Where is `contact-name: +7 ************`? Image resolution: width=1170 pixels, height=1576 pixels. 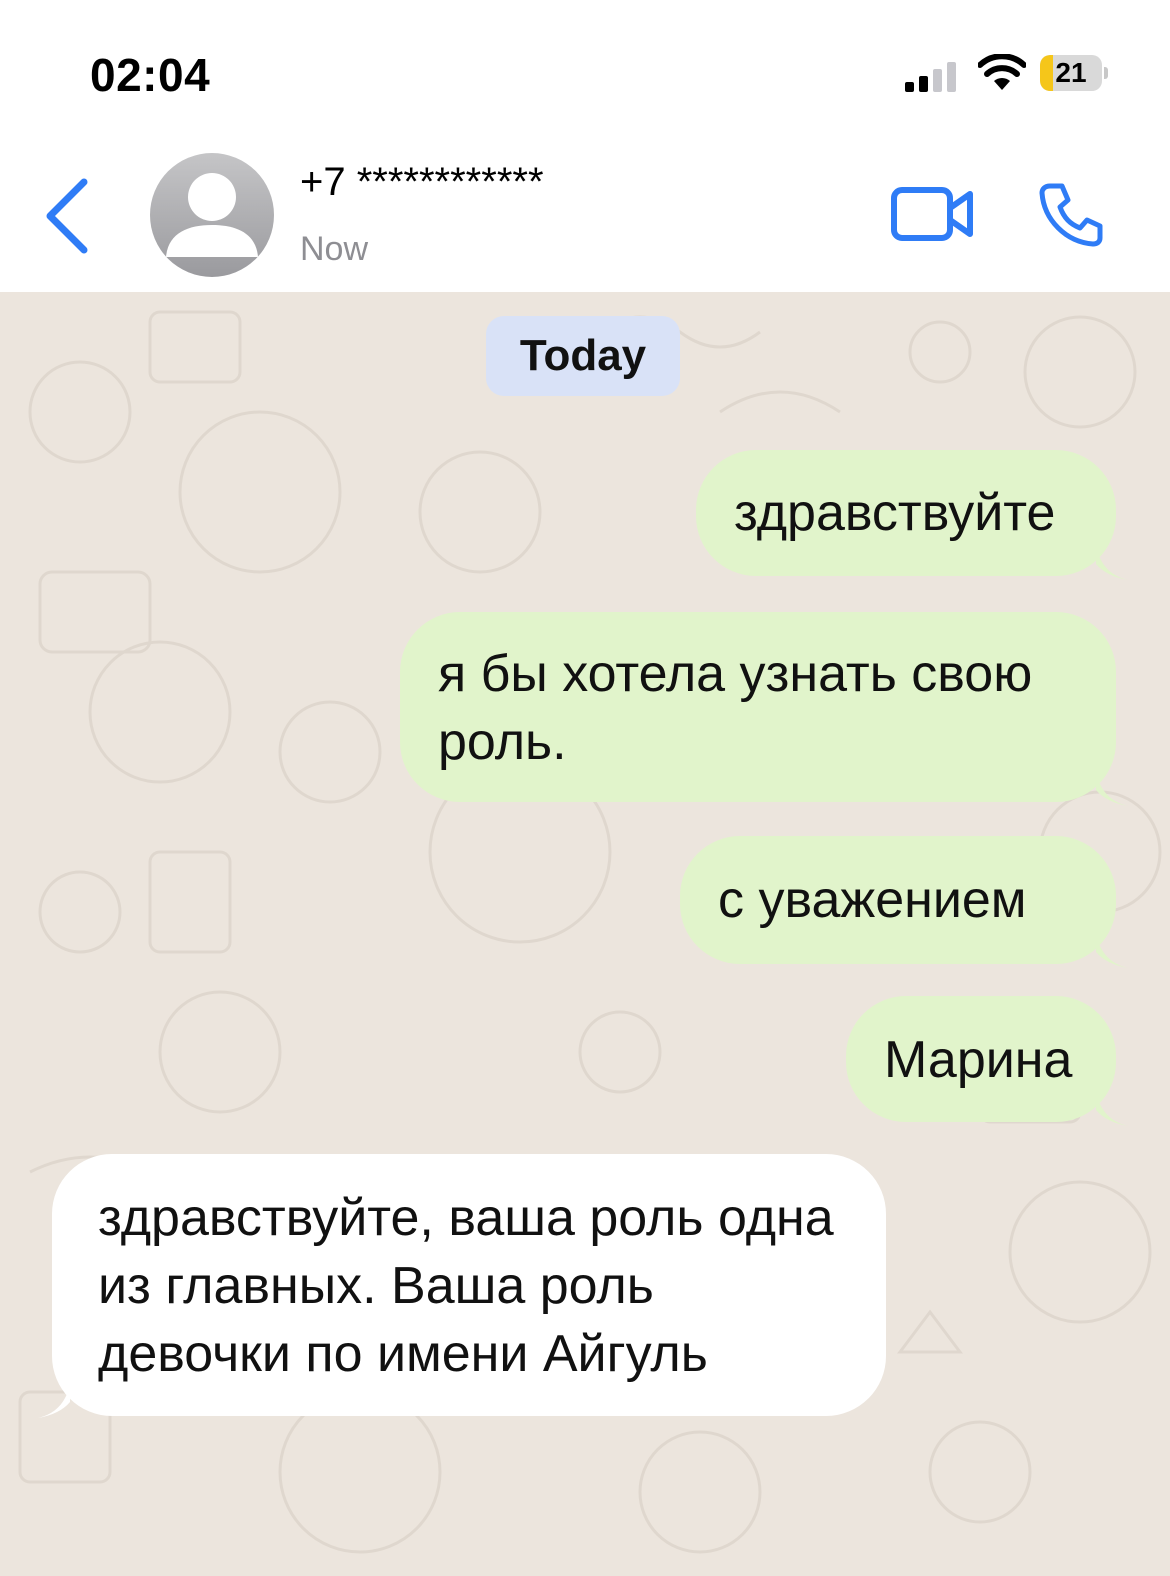
contact-name: +7 ************ is located at coordinates (422, 182).